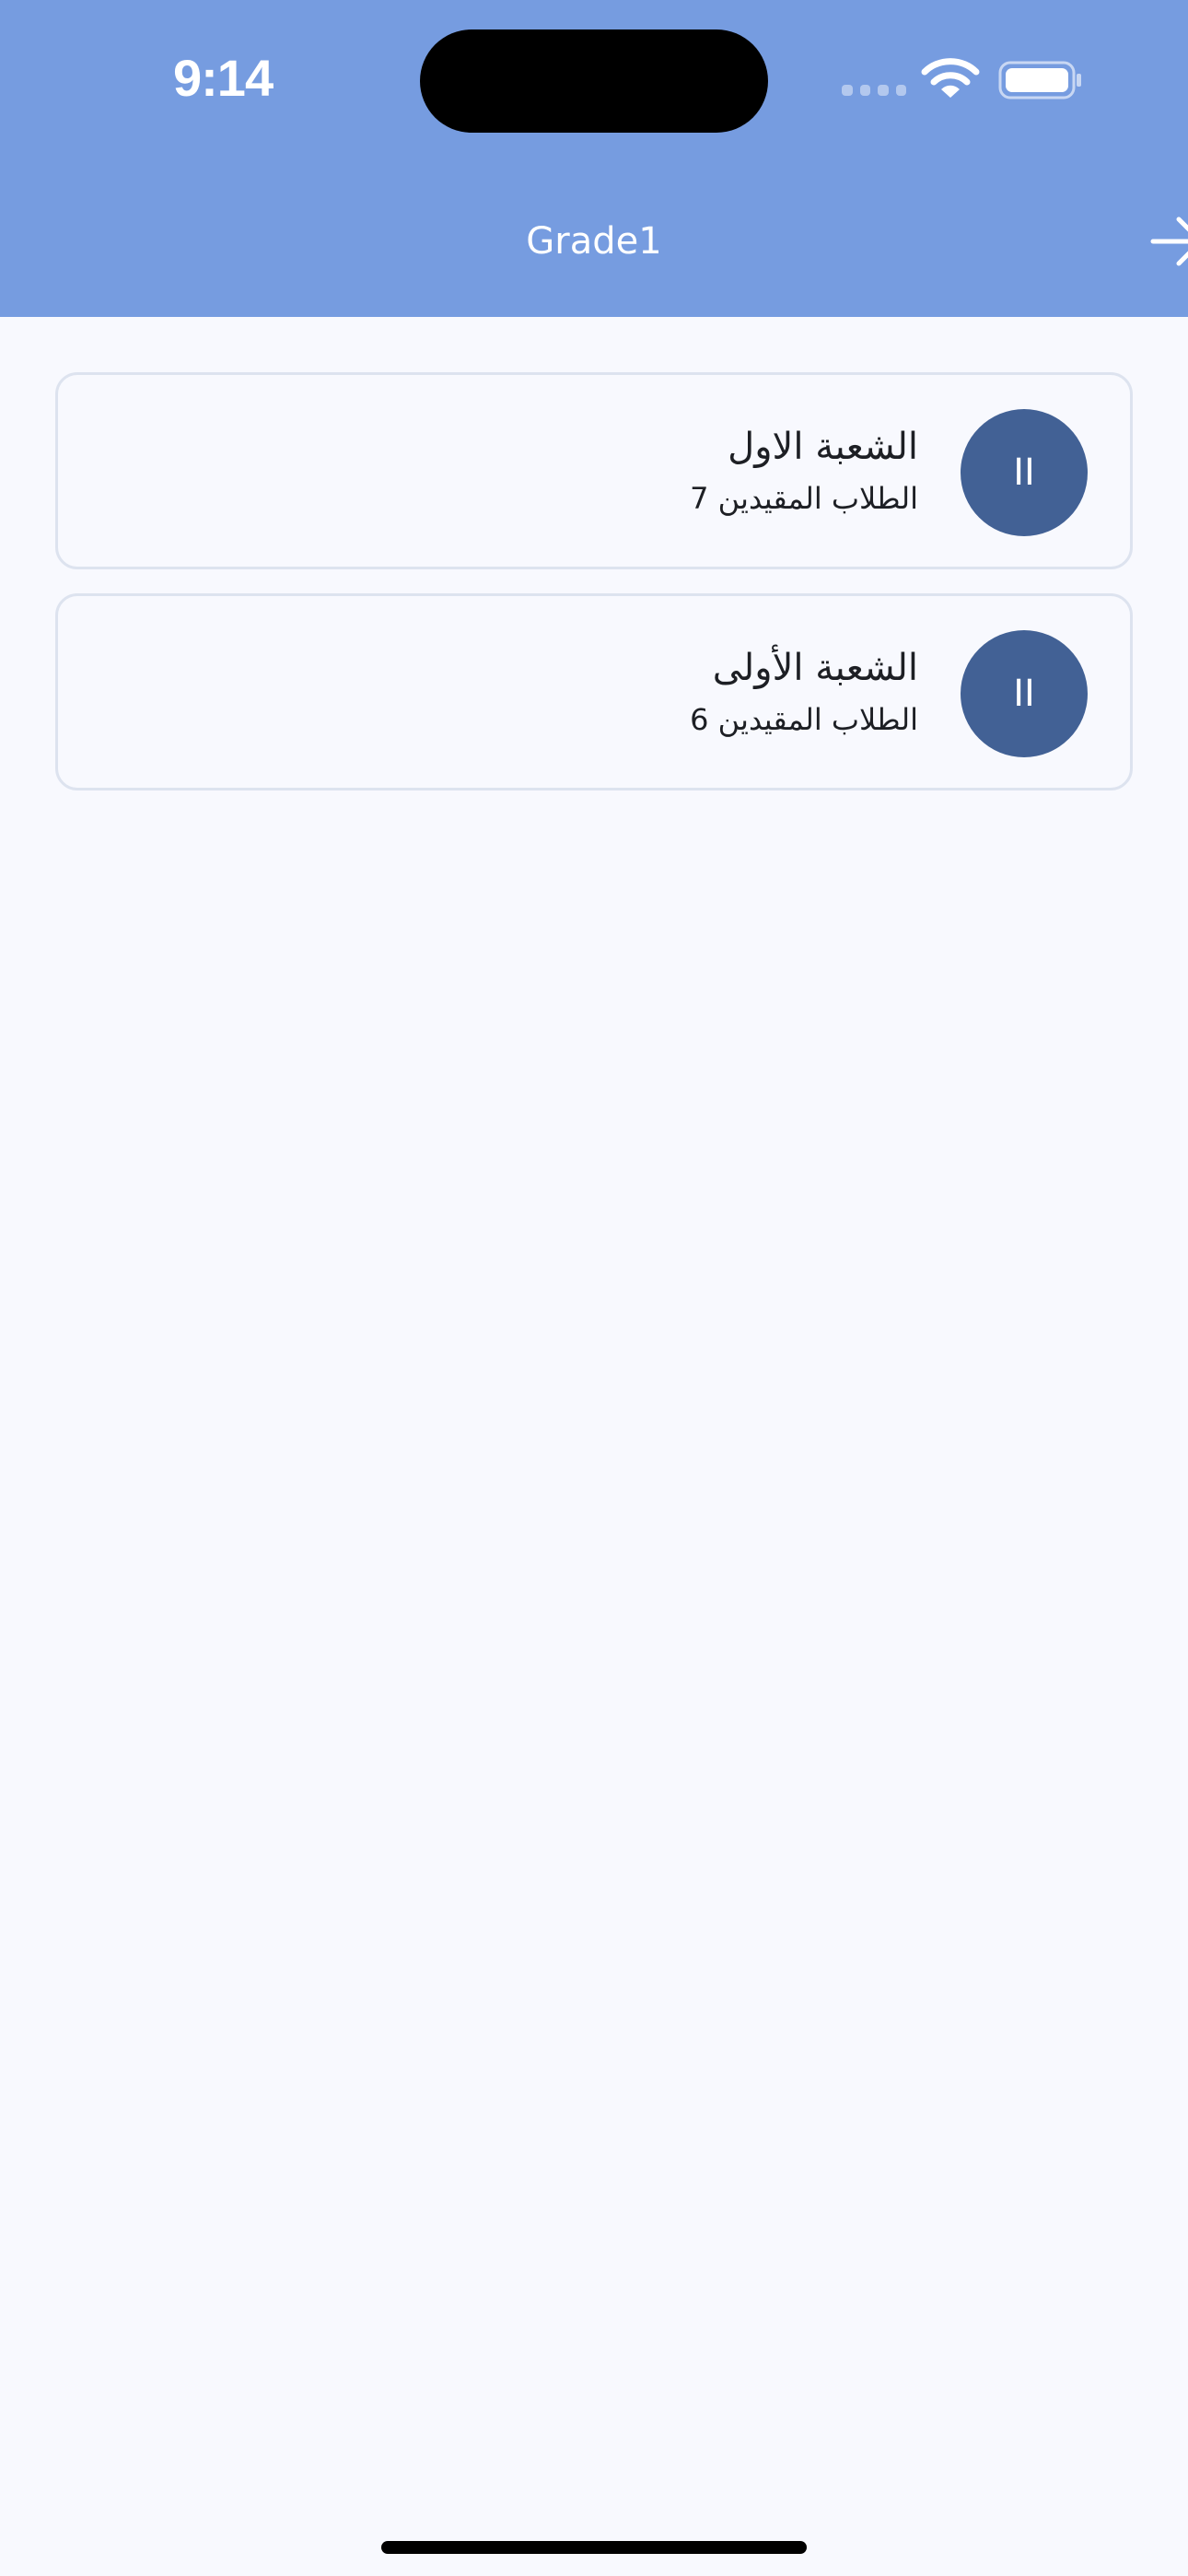 This screenshot has width=1188, height=2576. I want to click on dynamic-island, so click(594, 81).